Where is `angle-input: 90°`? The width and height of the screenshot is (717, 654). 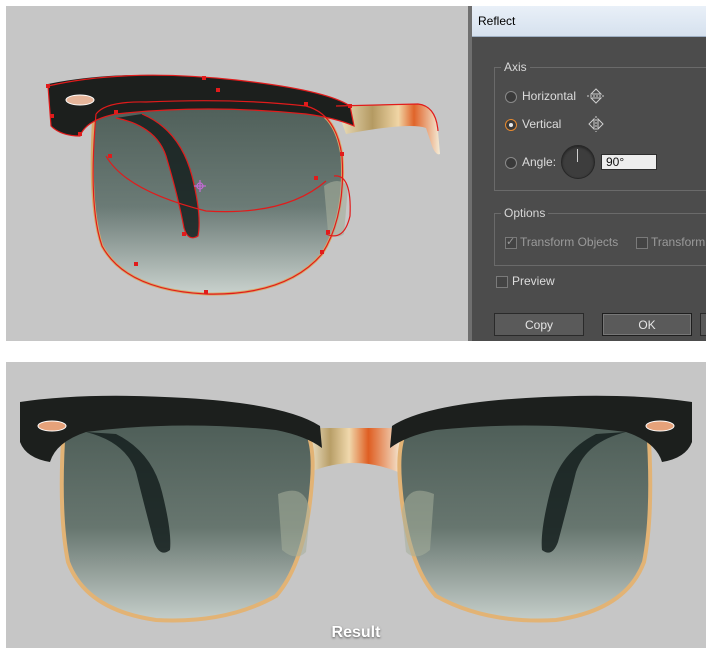
angle-input: 90° is located at coordinates (629, 162).